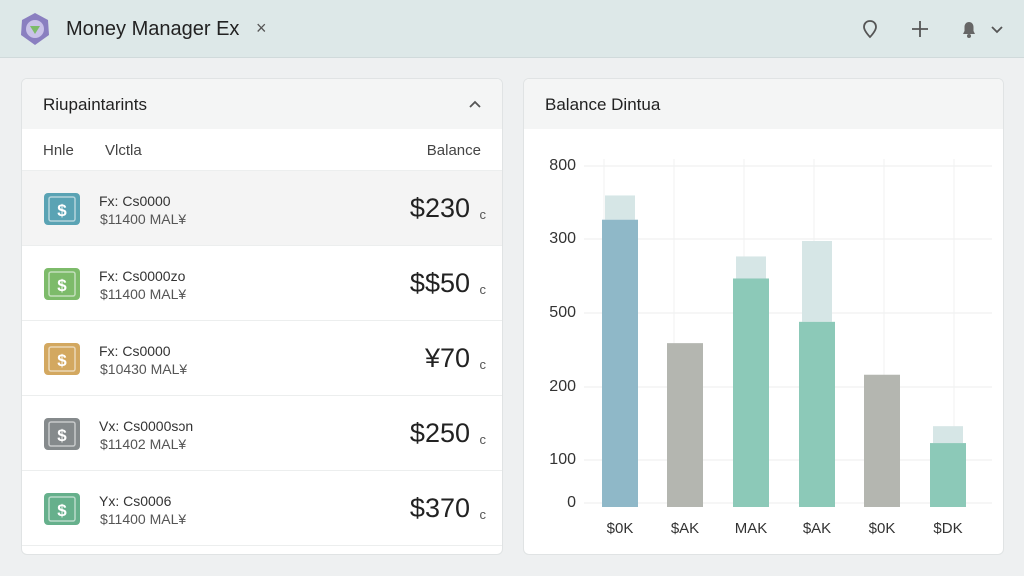 The height and width of the screenshot is (576, 1024). What do you see at coordinates (146, 426) in the screenshot?
I see `account-name: Vx: Cs0000sɔn` at bounding box center [146, 426].